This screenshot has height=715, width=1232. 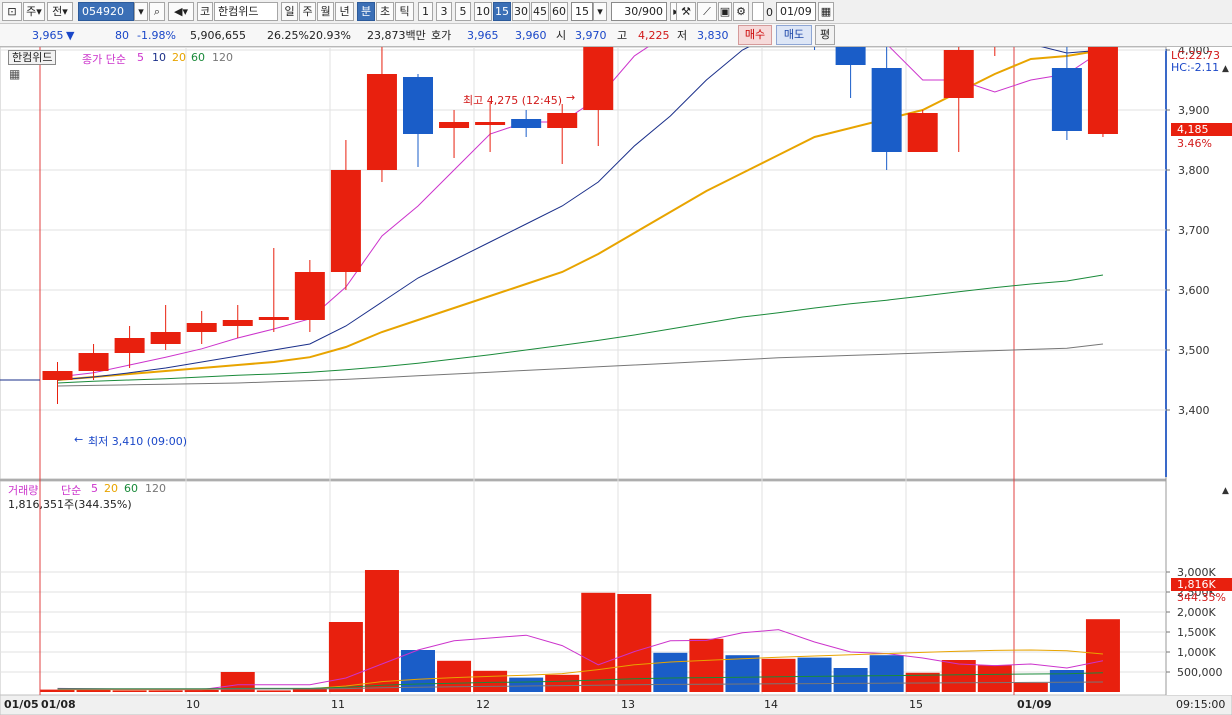 I want to click on current-price: 3,965, so click(x=48, y=35).